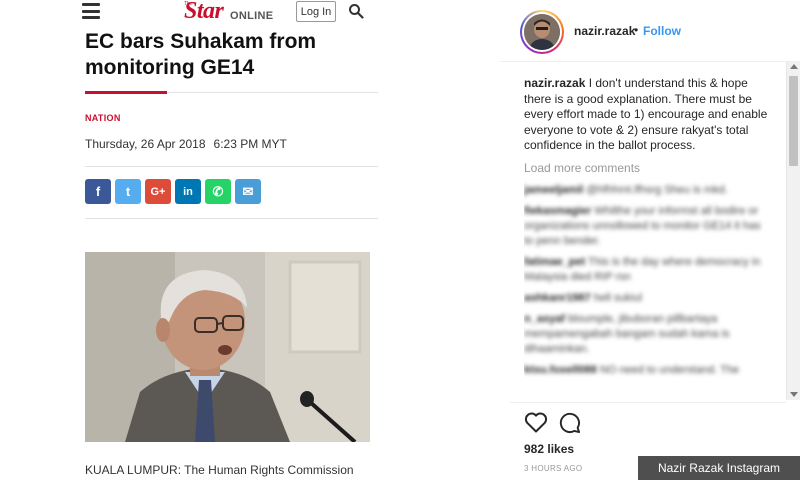 This screenshot has height=480, width=800. I want to click on caption-username: nazir.razak, so click(554, 83).